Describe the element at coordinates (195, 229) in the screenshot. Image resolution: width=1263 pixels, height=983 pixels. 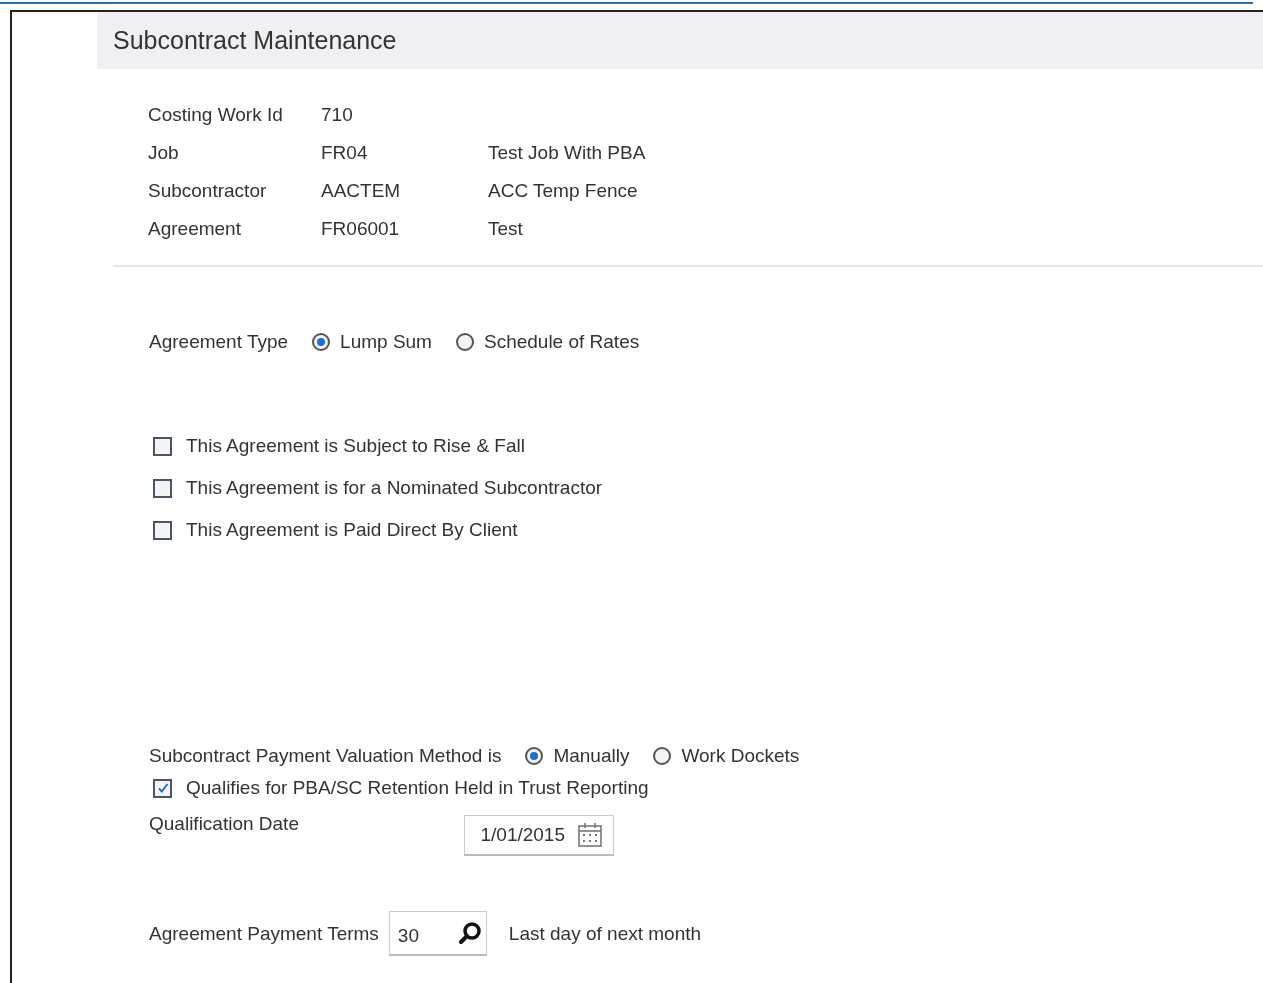
I see `field-label: Agreement` at that location.